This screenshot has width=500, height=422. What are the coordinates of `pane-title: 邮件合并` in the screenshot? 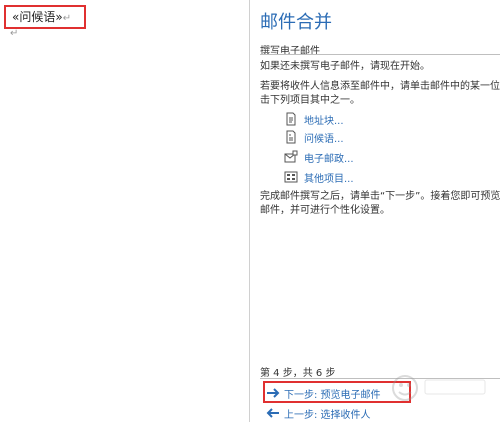 It's located at (296, 22).